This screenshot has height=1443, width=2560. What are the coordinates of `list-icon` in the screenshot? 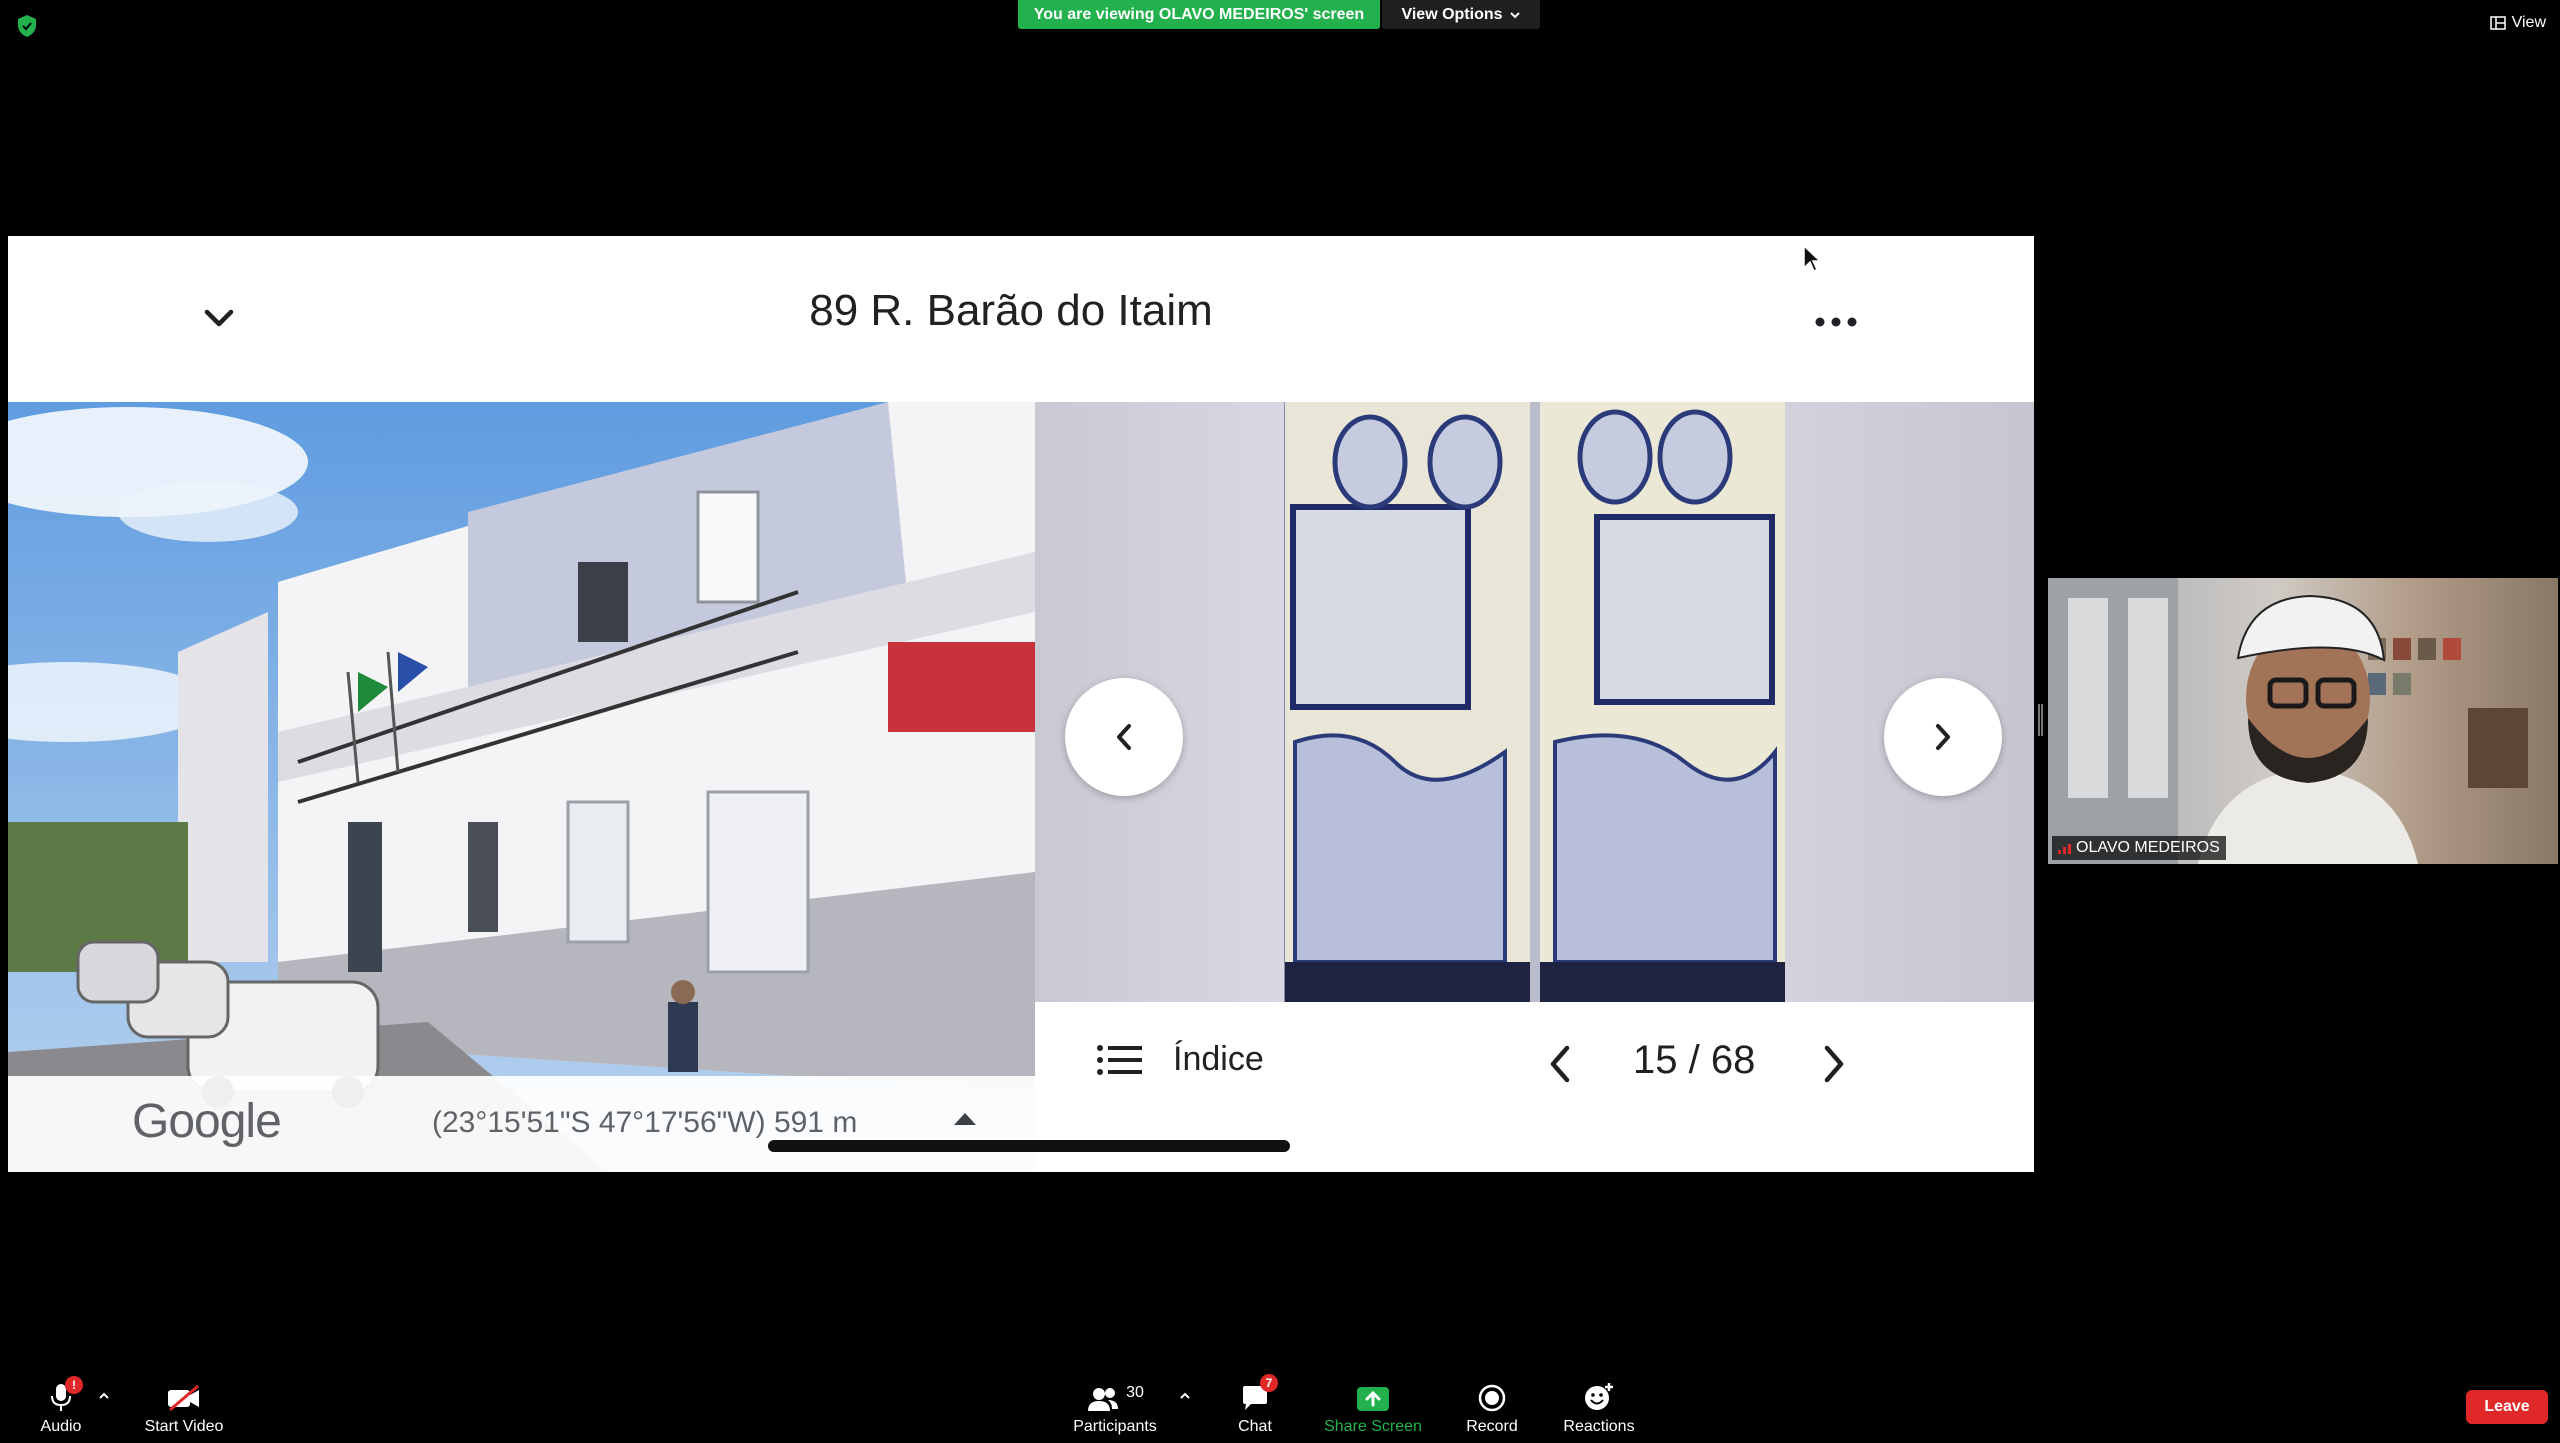 It's located at (1119, 1059).